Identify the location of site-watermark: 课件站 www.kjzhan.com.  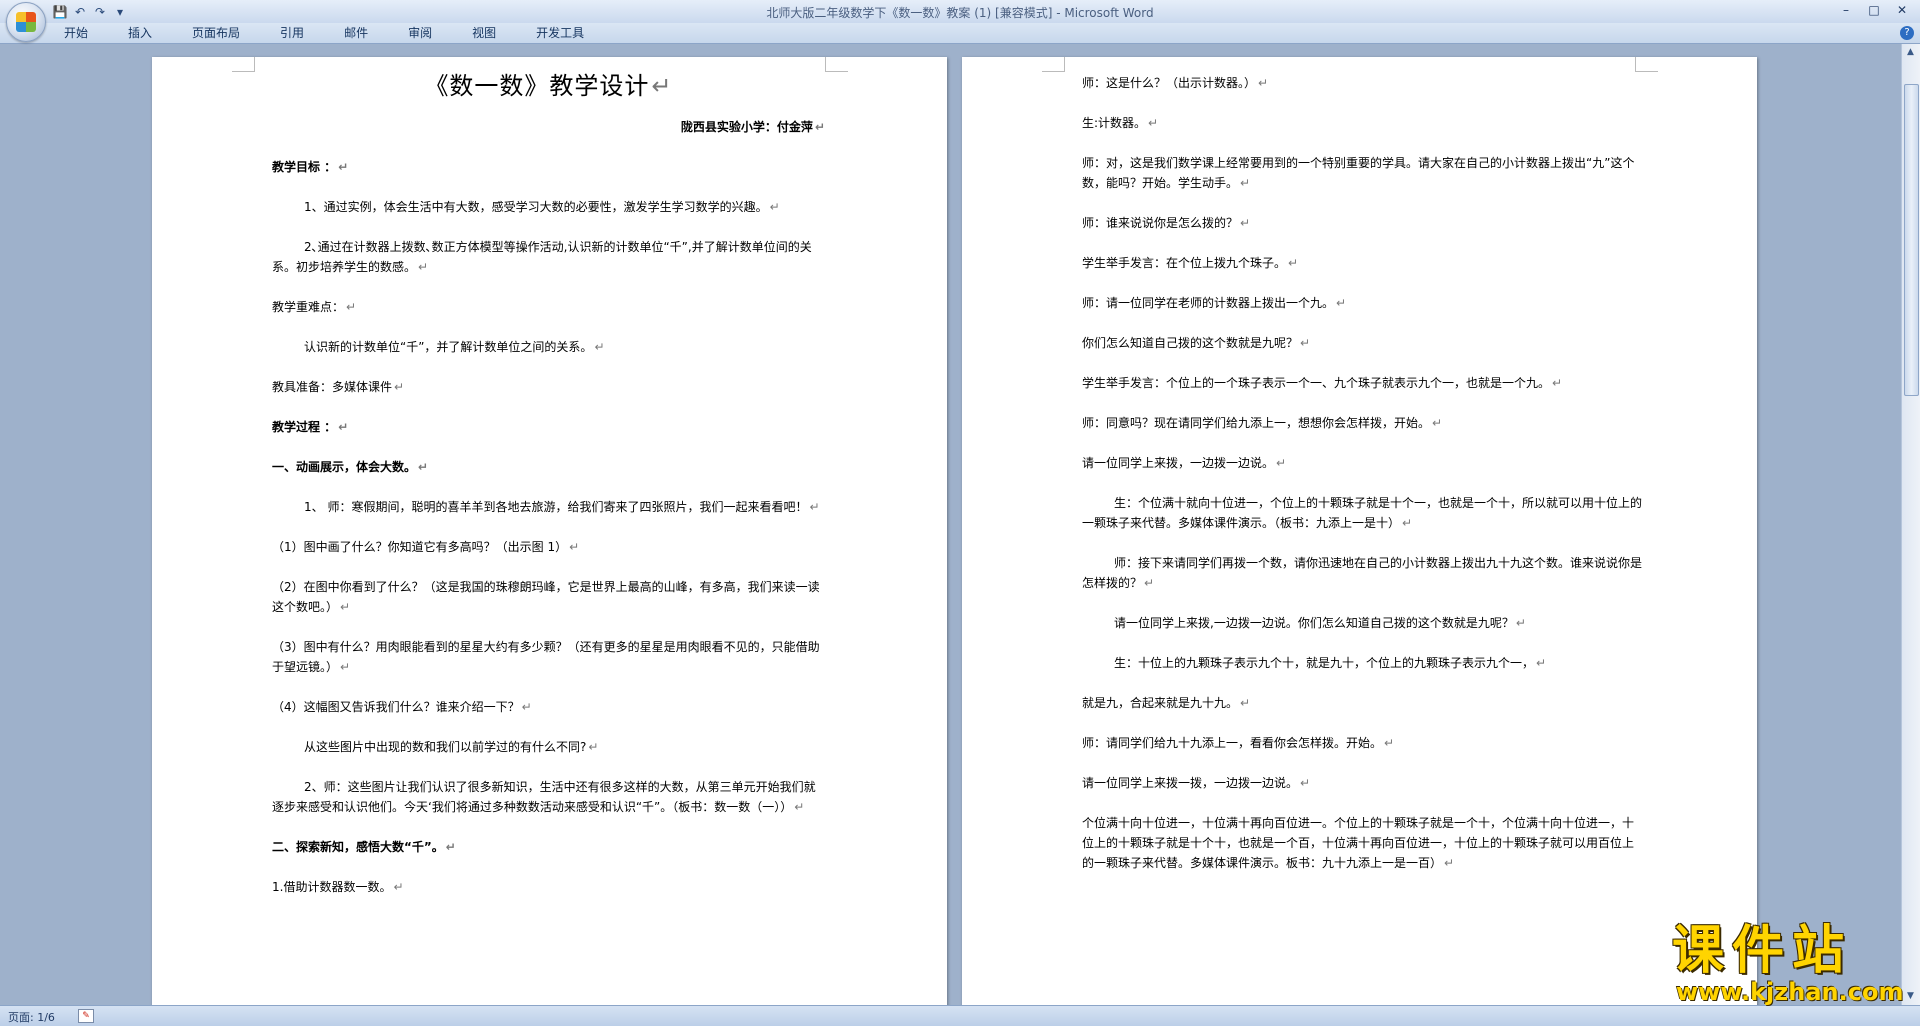
(1788, 964).